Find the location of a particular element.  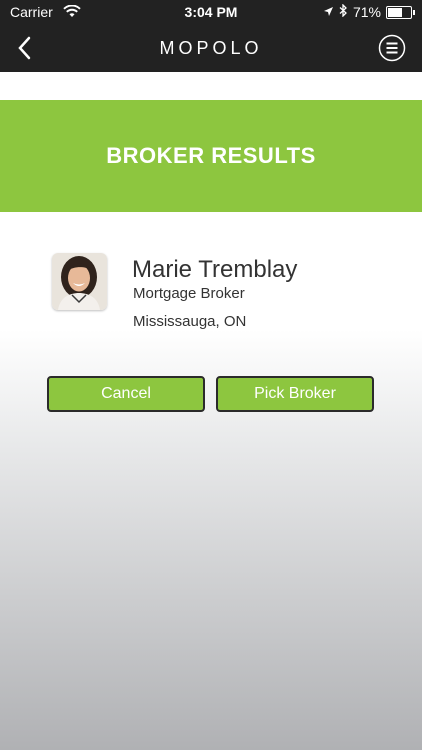

avatar is located at coordinates (79, 281).